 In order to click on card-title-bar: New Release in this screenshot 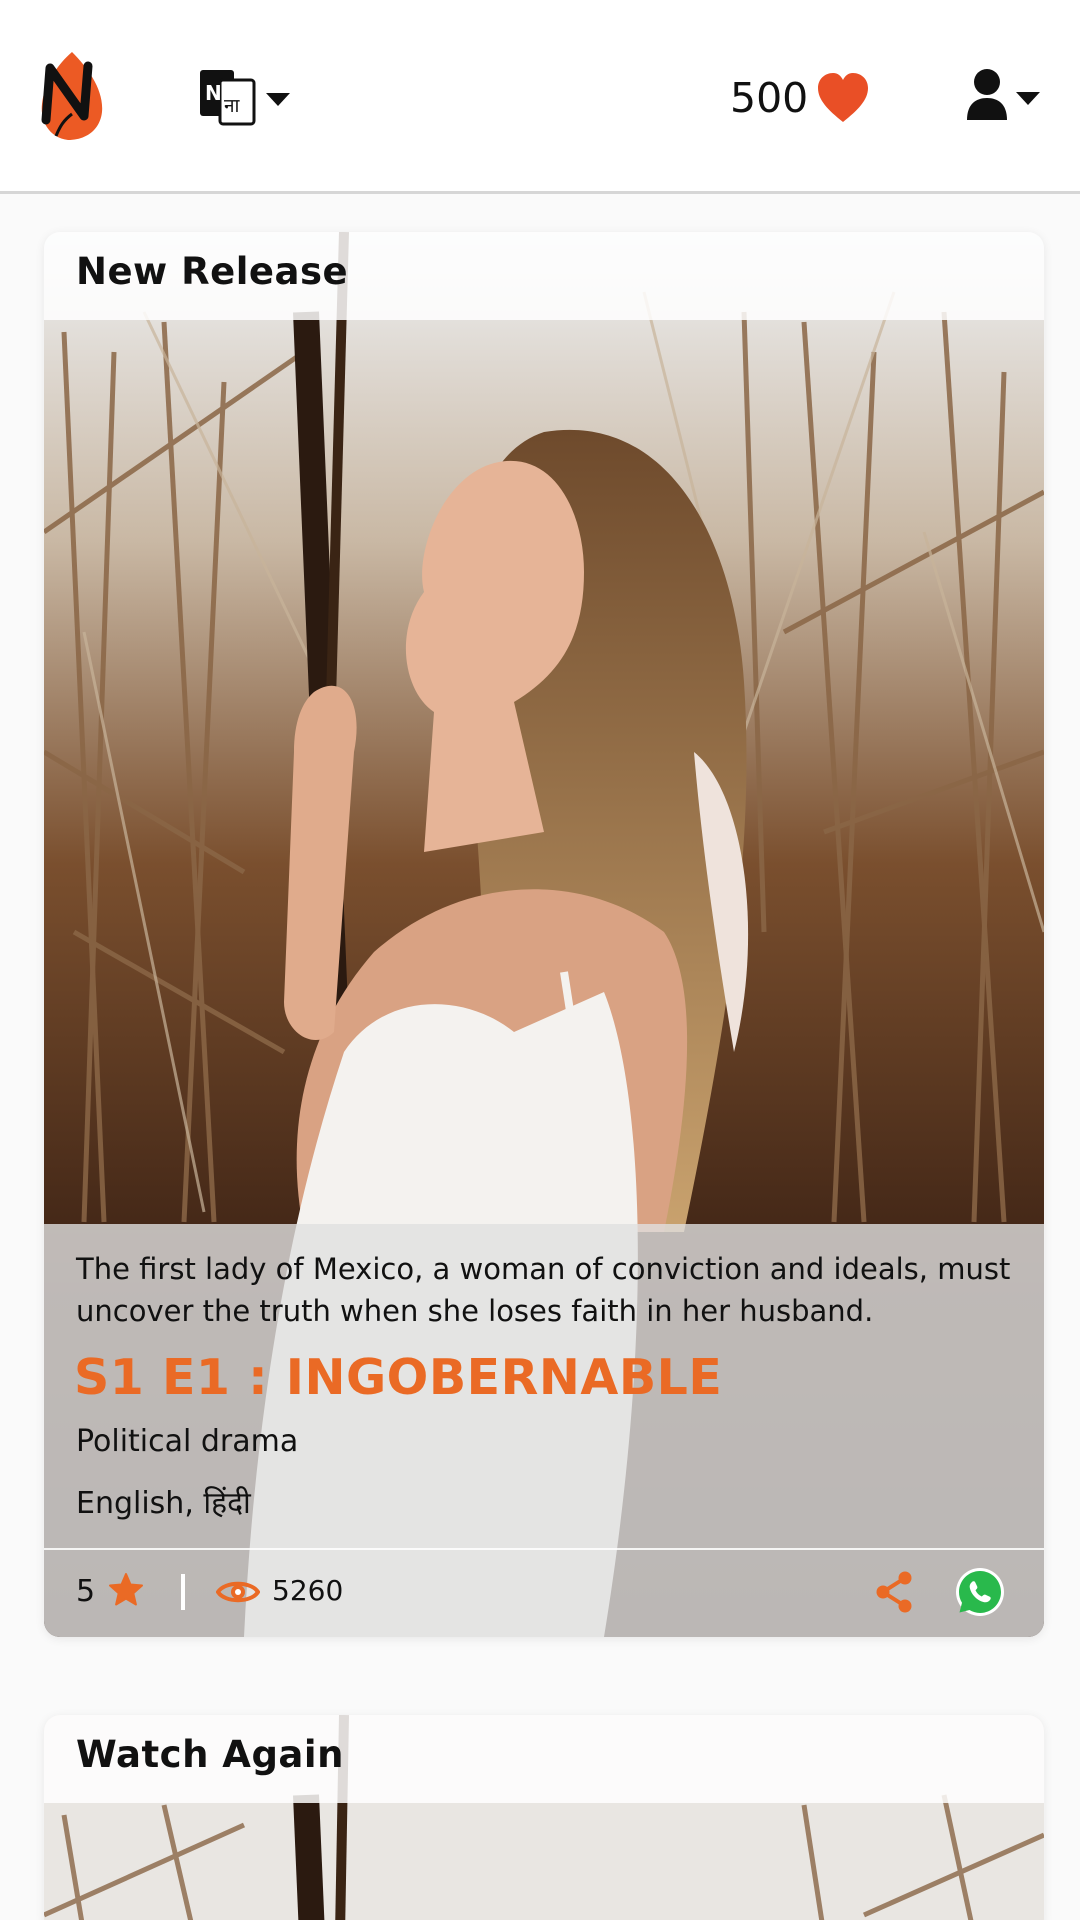, I will do `click(544, 276)`.